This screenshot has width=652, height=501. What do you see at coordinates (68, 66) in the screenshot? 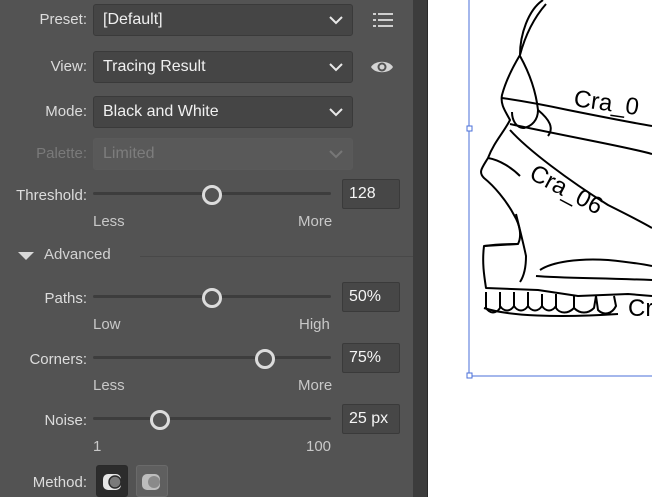
I see `view-label: View:` at bounding box center [68, 66].